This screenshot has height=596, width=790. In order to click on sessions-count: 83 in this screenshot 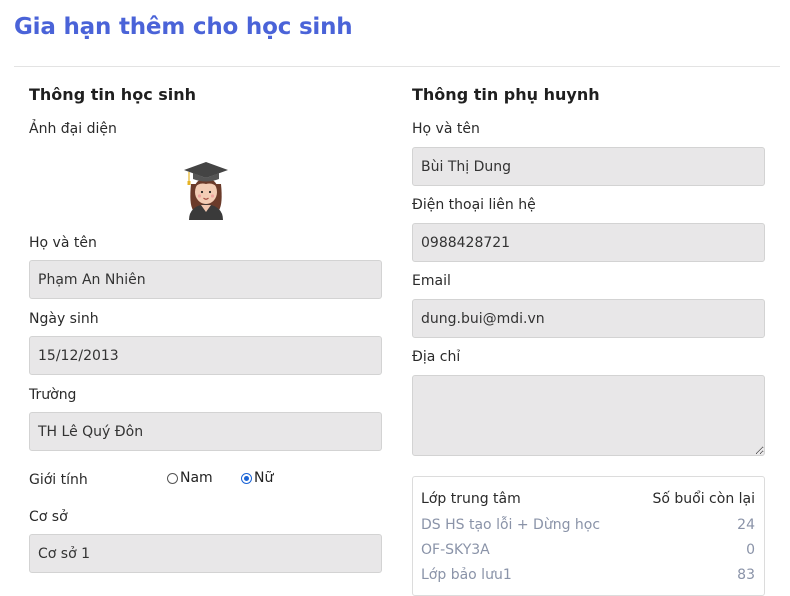, I will do `click(746, 575)`.